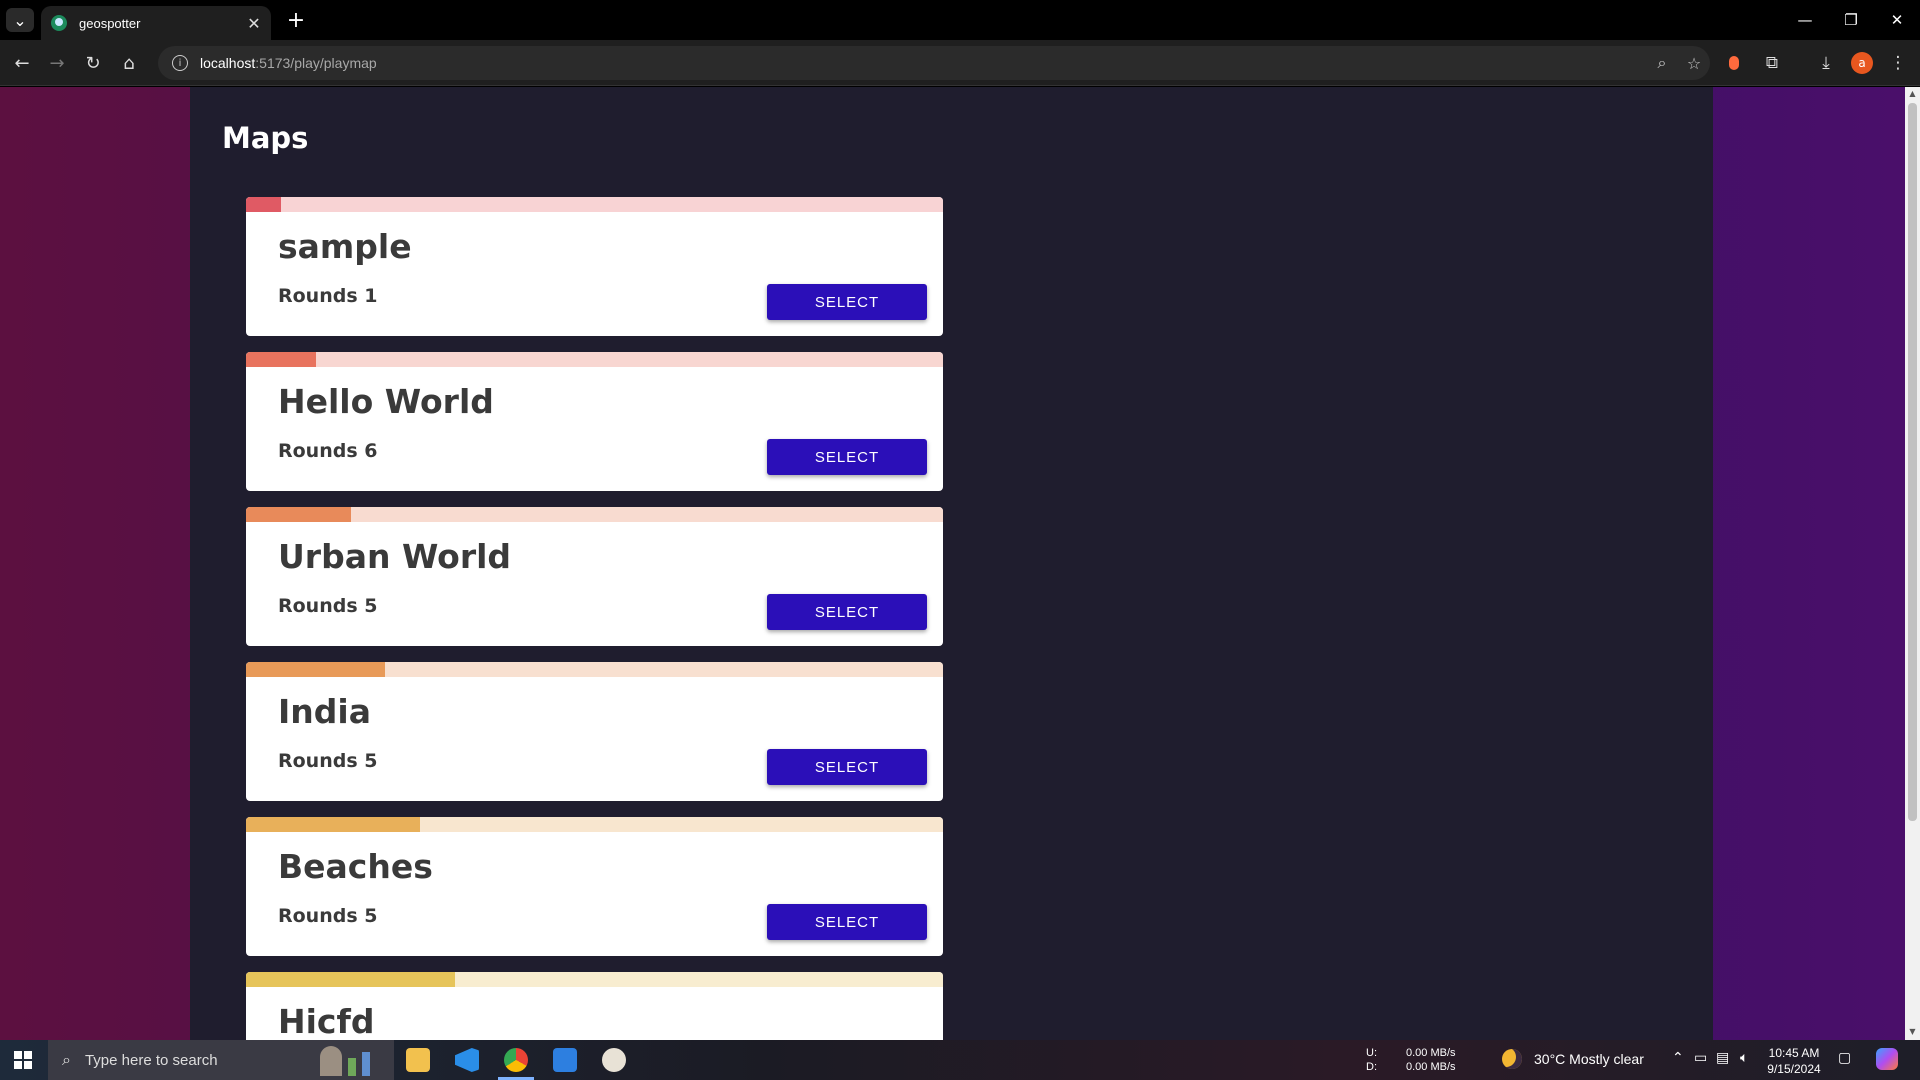  I want to click on taskbar-app-blue, so click(565, 1060).